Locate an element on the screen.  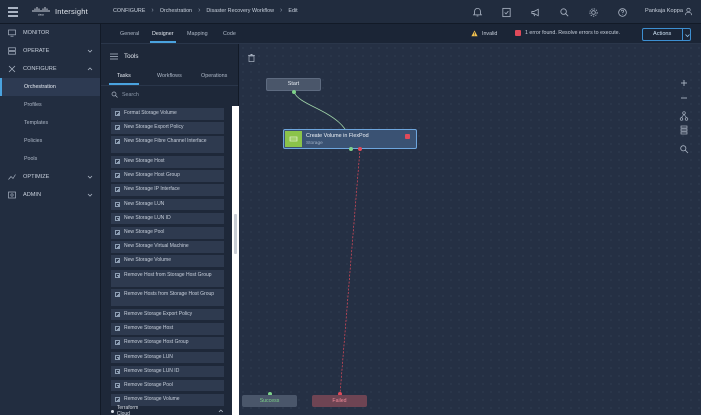
failed-label: Failed is located at coordinates (339, 401).